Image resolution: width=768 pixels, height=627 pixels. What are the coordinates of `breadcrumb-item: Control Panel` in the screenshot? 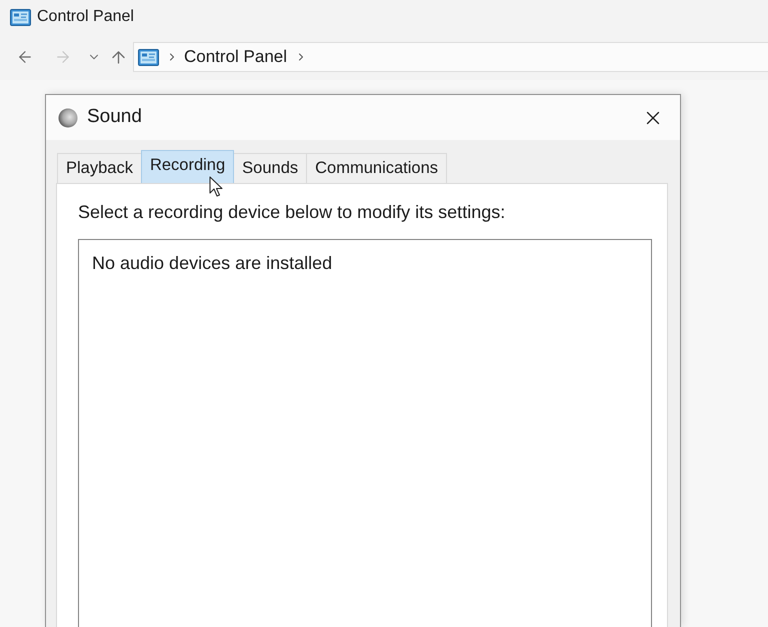 It's located at (236, 57).